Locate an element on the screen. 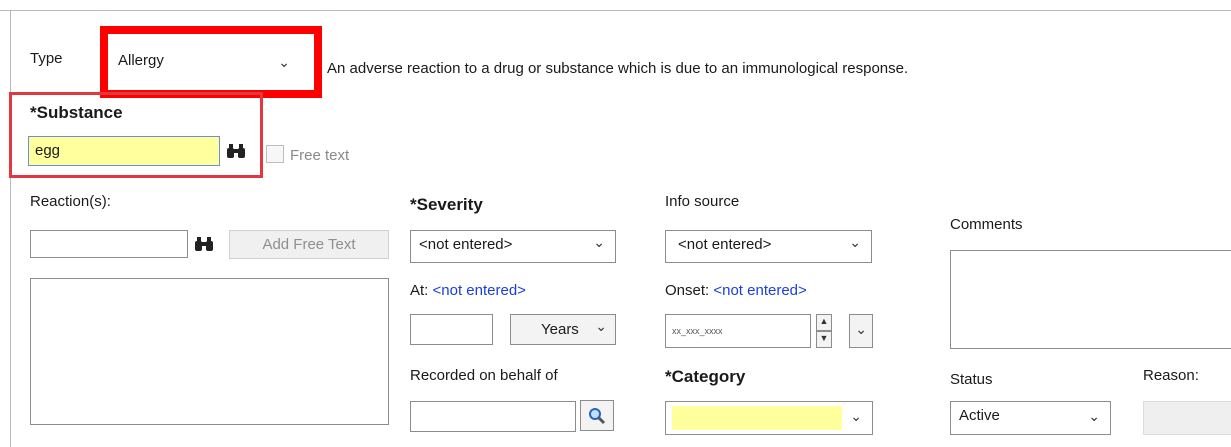  add-free-text-button: Add Free Text is located at coordinates (309, 244).